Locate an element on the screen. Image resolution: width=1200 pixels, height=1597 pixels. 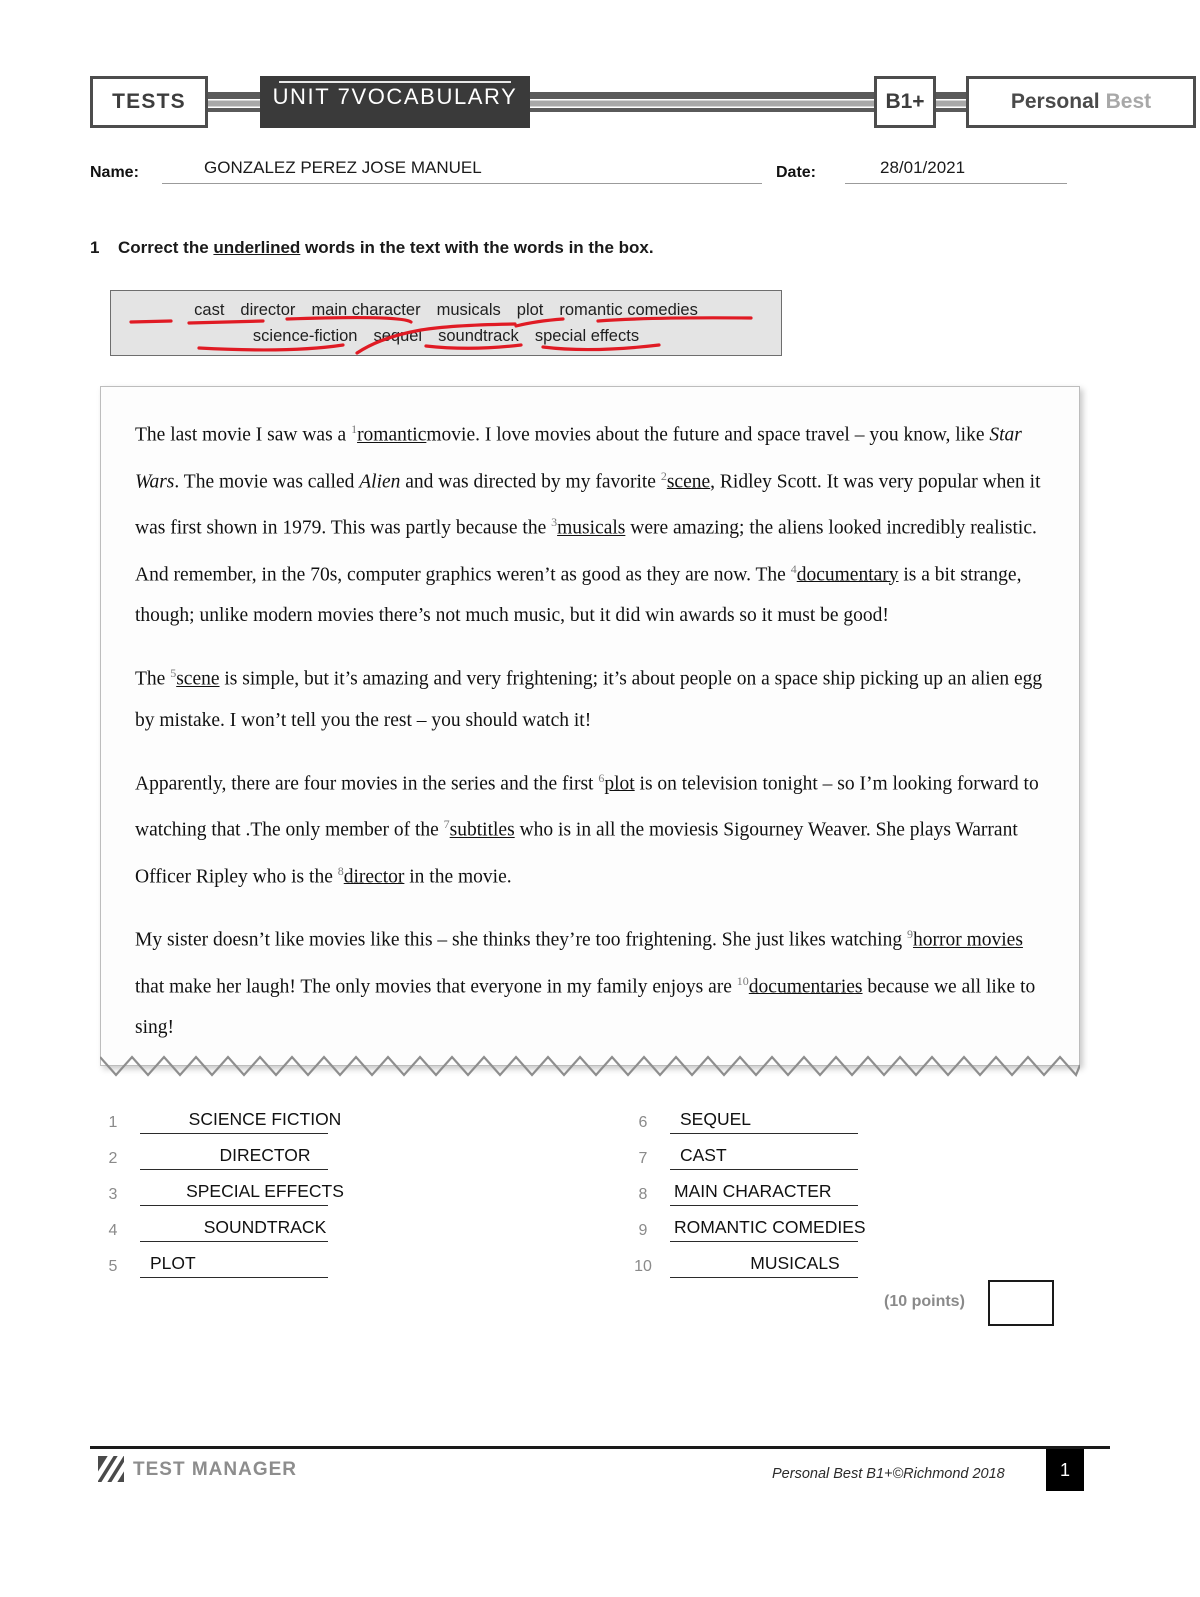
word-cast: cast is located at coordinates (209, 310).